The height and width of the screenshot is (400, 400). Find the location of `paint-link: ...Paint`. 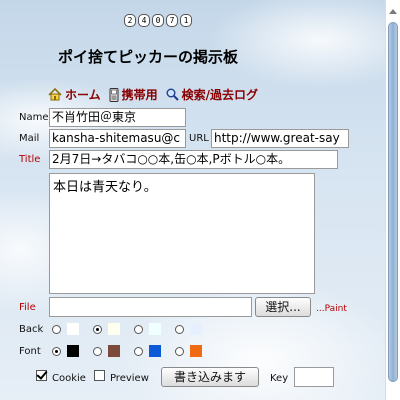

paint-link: ...Paint is located at coordinates (331, 309).